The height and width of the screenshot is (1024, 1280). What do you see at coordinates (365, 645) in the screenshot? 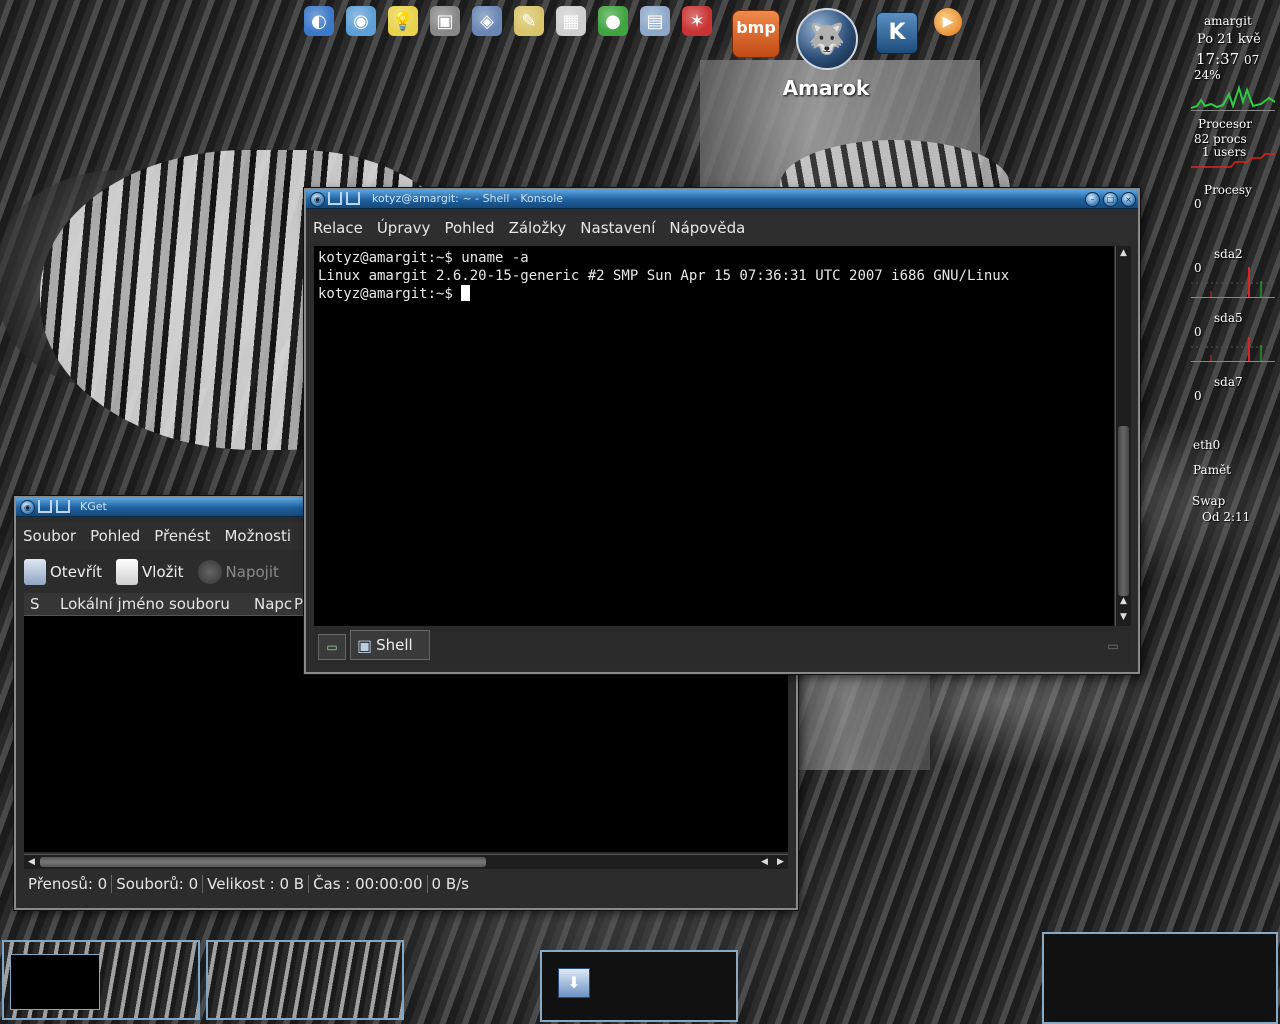
I see `terminal-icon: ▣` at bounding box center [365, 645].